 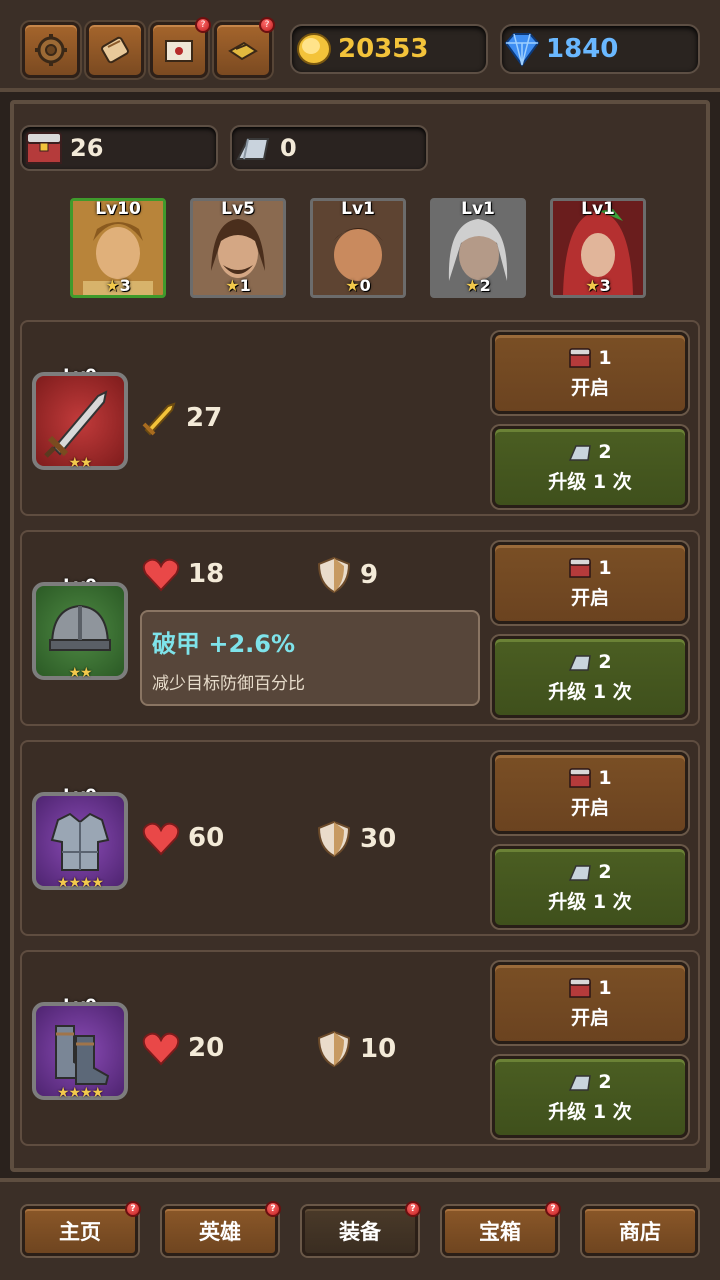 I want to click on defense-value: 9, so click(x=369, y=575).